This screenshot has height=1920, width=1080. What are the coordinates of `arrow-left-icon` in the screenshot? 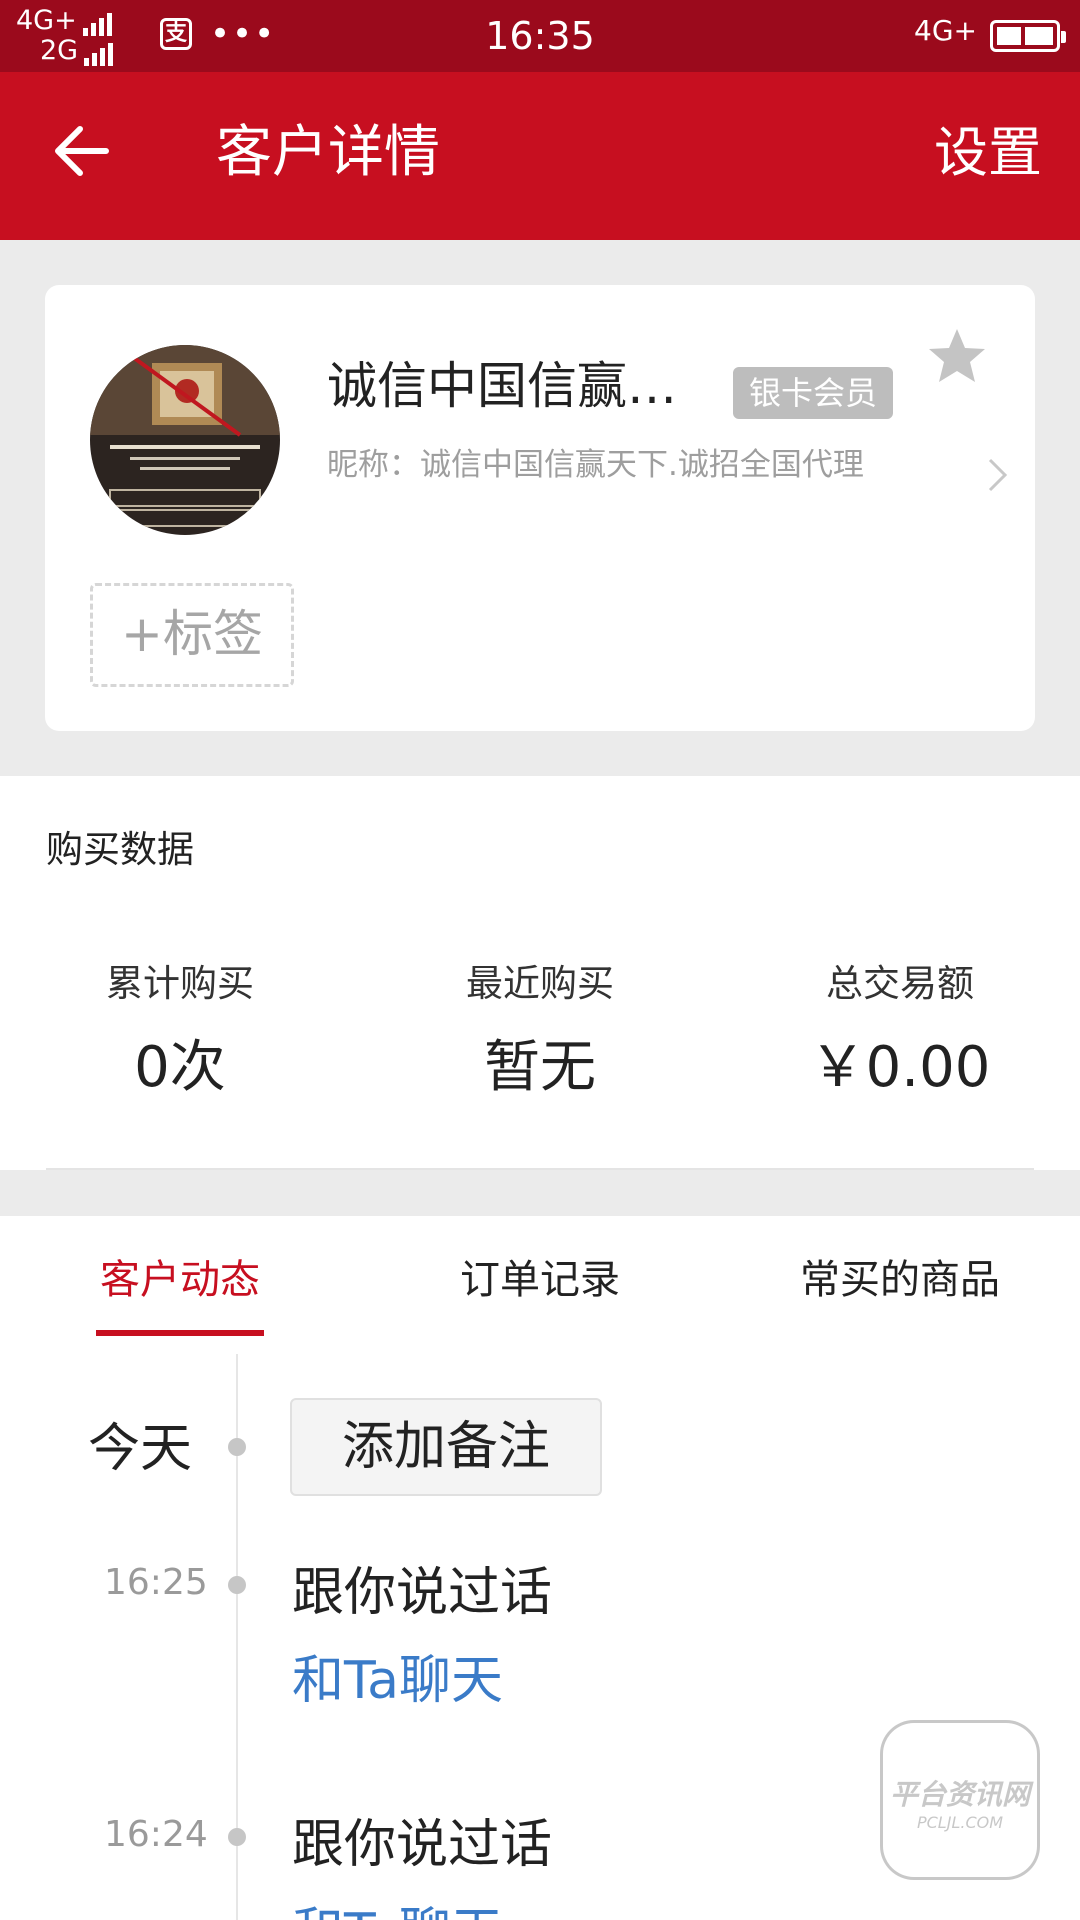 It's located at (82, 151).